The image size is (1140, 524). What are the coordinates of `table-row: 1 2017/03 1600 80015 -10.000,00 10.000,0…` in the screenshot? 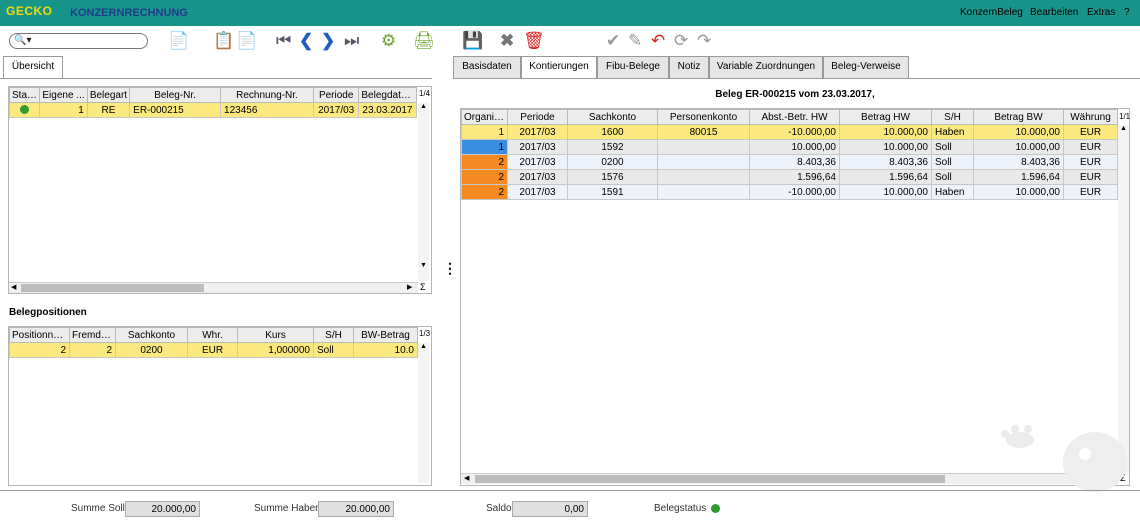 It's located at (789, 132).